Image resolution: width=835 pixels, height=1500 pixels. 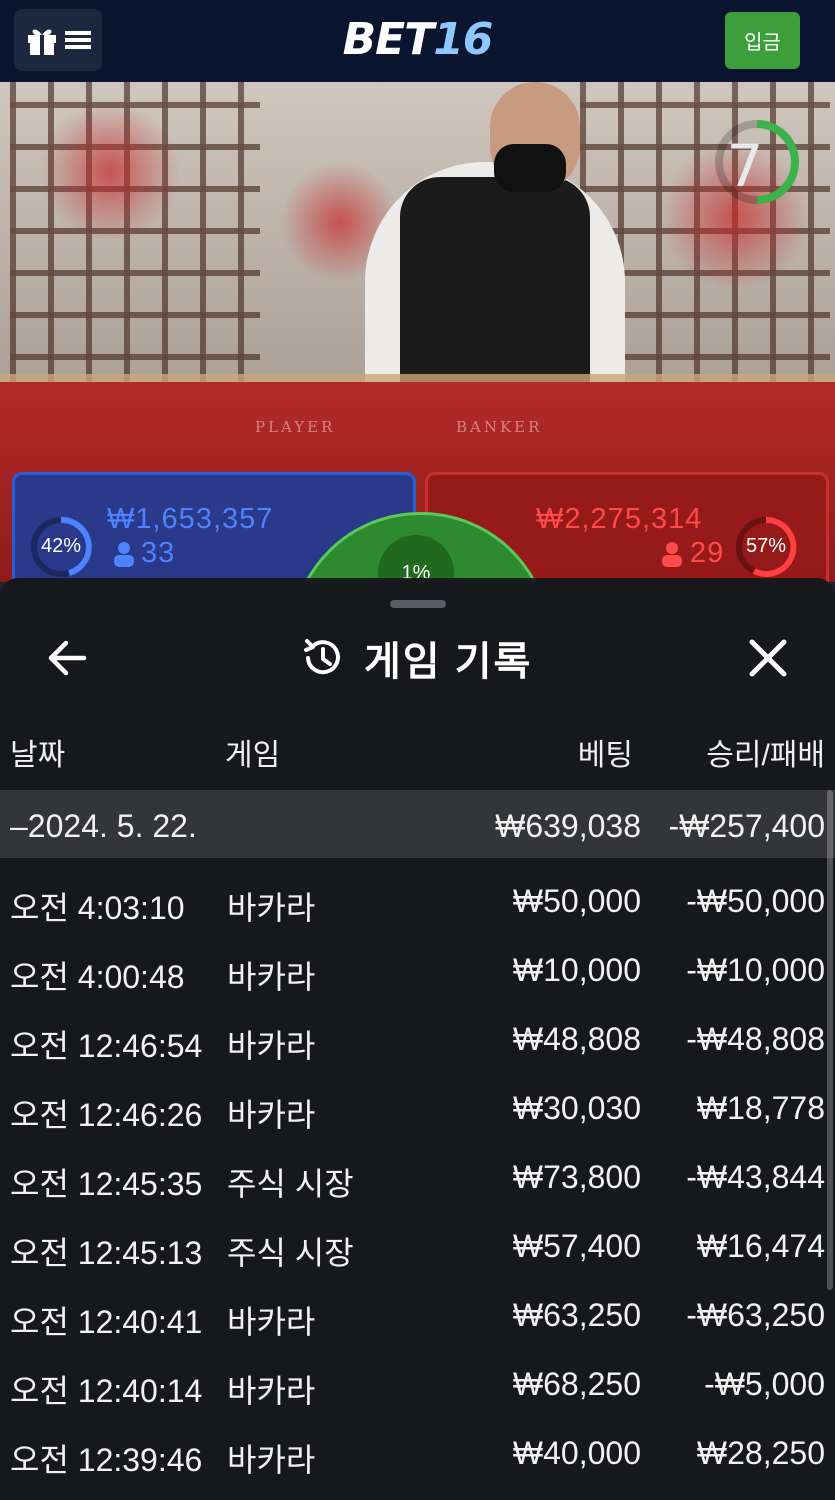 What do you see at coordinates (448, 662) in the screenshot?
I see `sheet-title-text: 게임 기록` at bounding box center [448, 662].